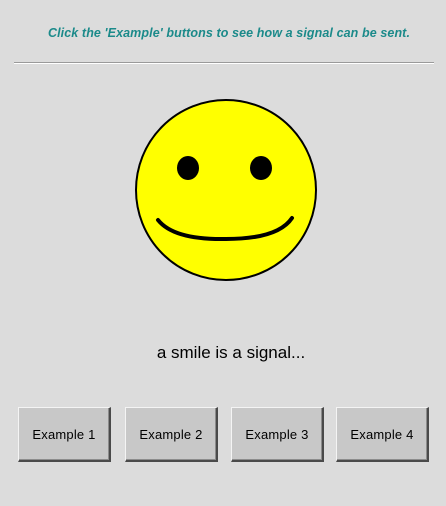 This screenshot has width=446, height=506. I want to click on smiley-left-eye, so click(188, 168).